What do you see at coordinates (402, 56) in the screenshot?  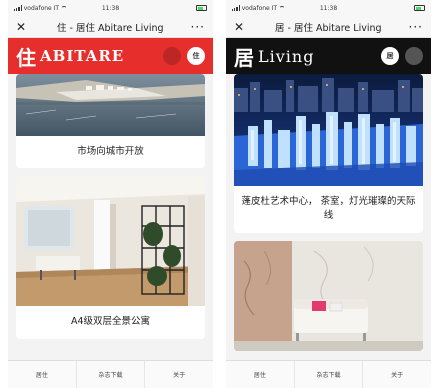 I see `brand-actions: 居` at bounding box center [402, 56].